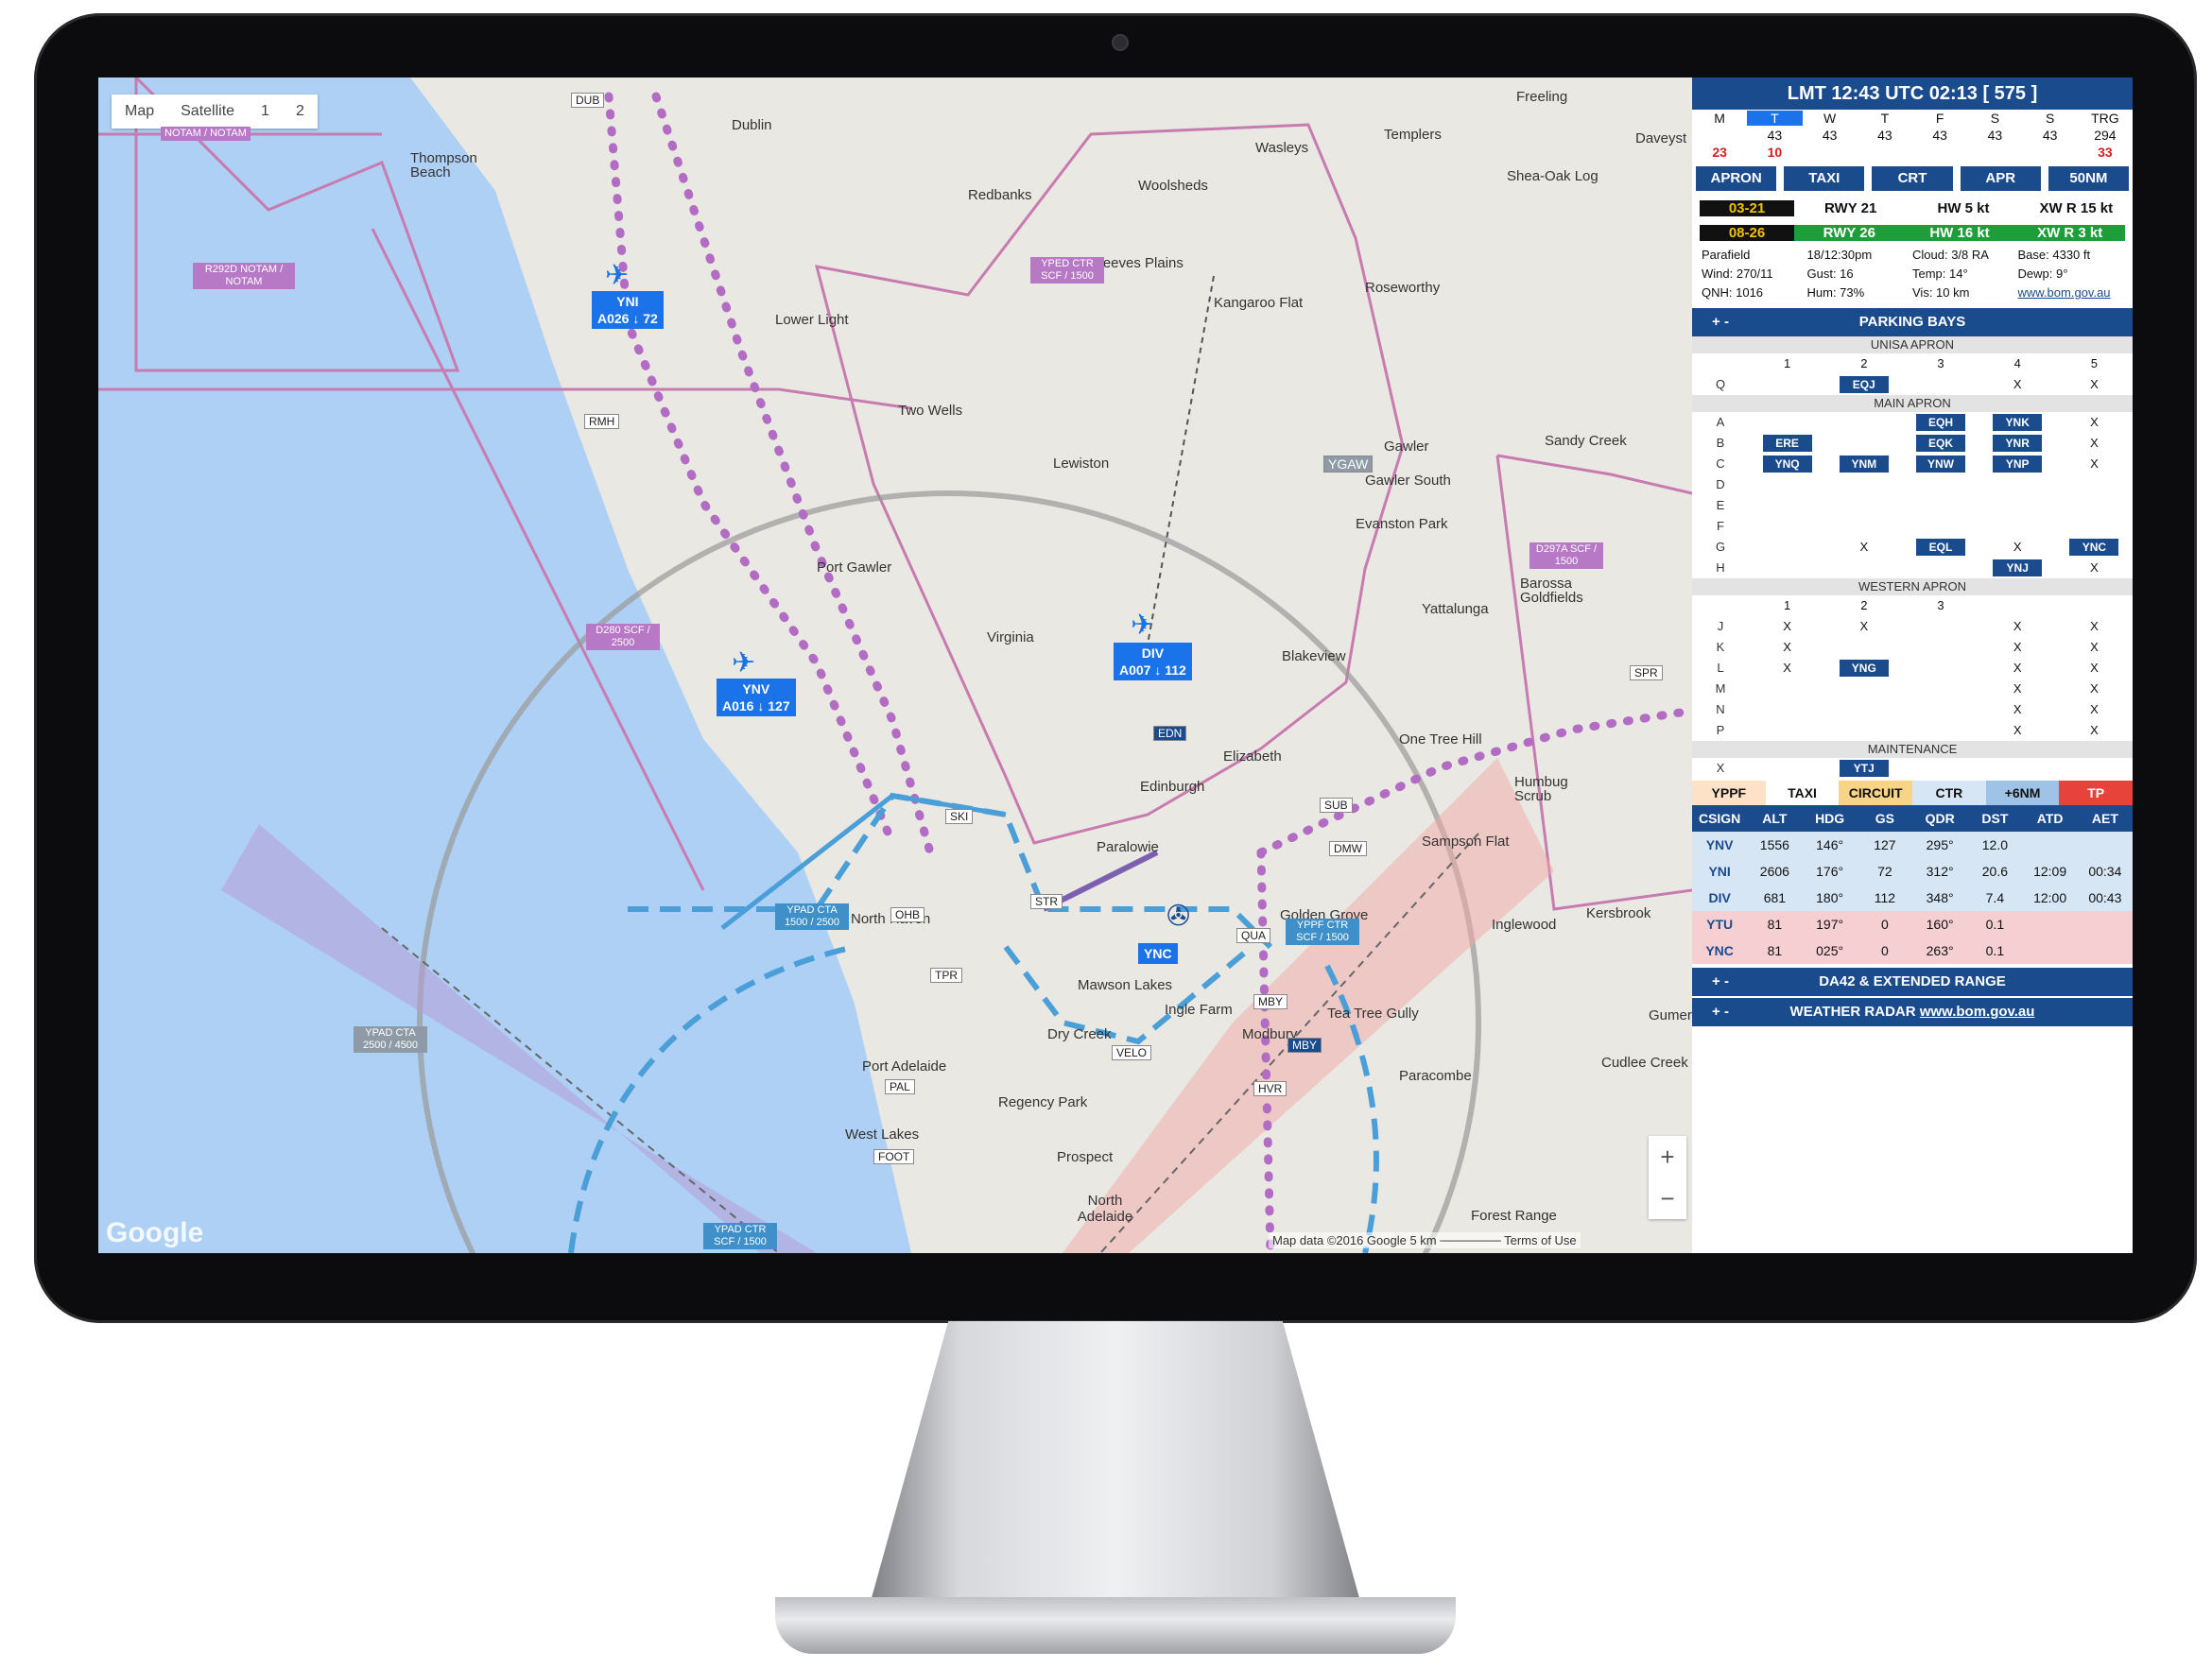 The width and height of the screenshot is (2212, 1668). I want to click on zoom-out-button: −, so click(1667, 1199).